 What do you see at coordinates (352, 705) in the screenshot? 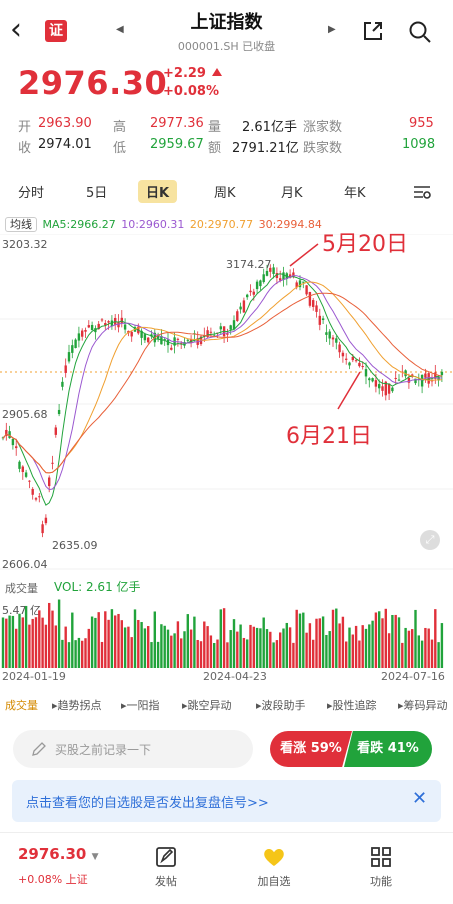
I see `tool-stock-trace: ▸股性追踪` at bounding box center [352, 705].